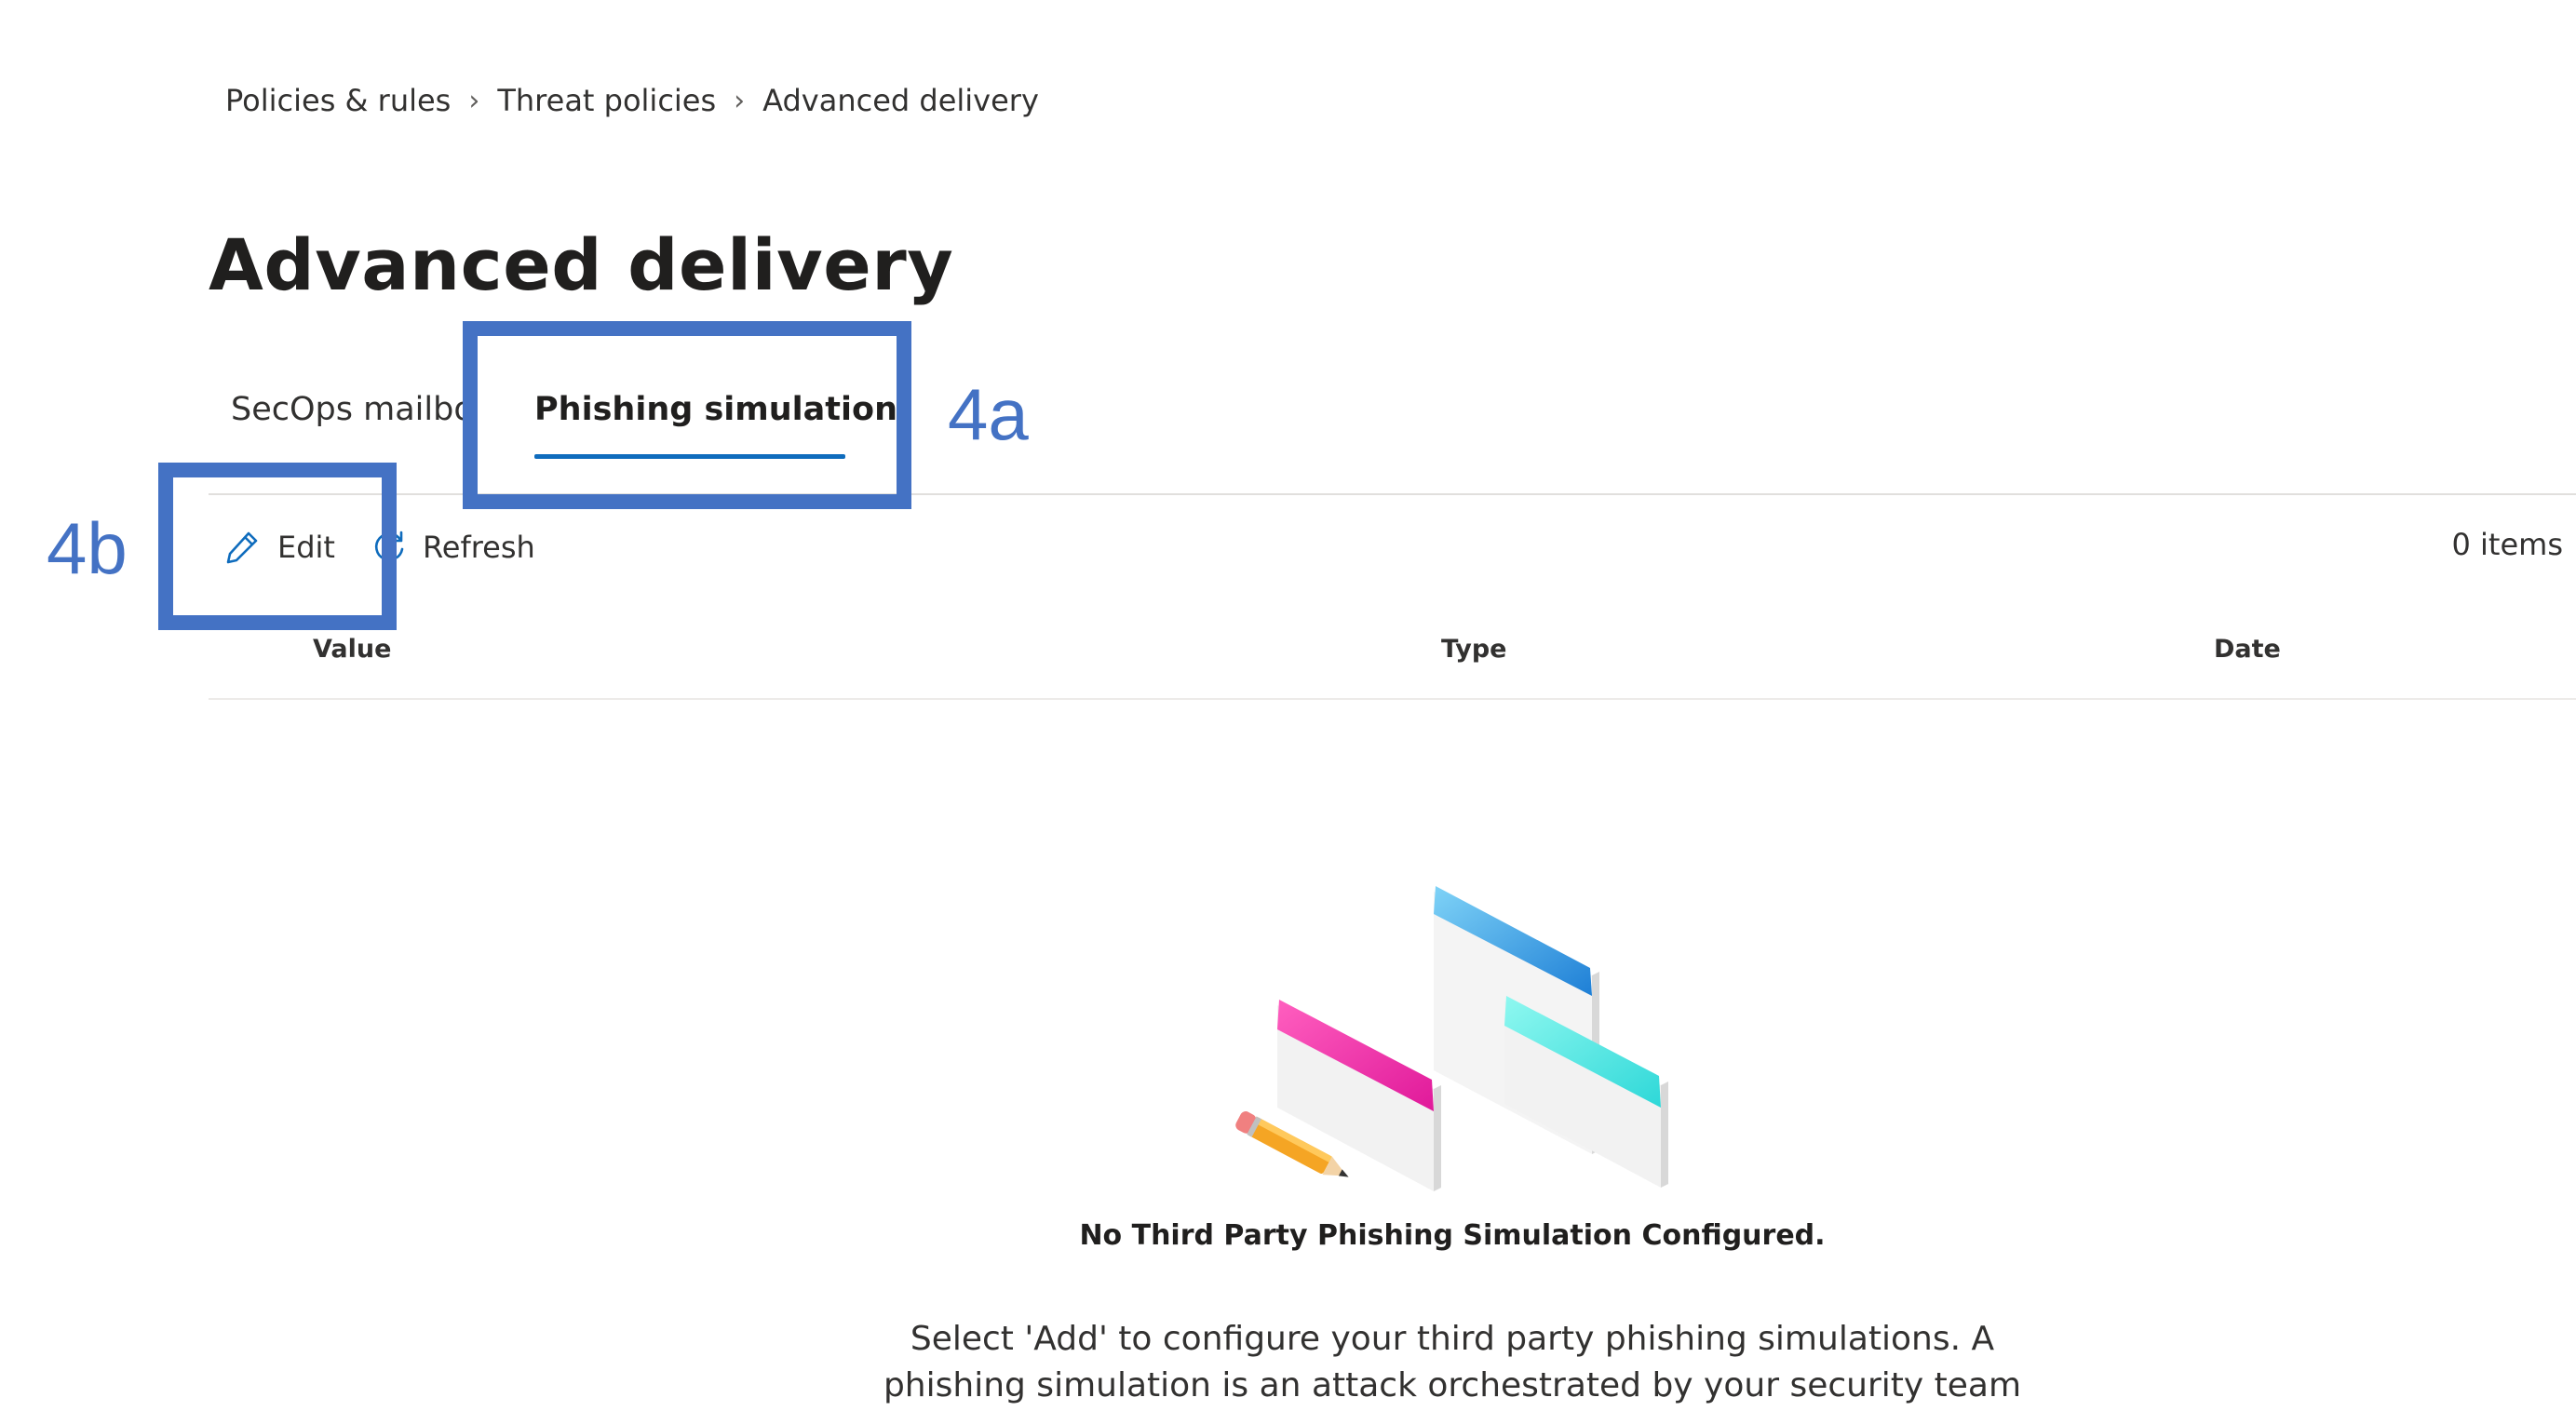  I want to click on annotation-label-4b: 4b, so click(87, 548).